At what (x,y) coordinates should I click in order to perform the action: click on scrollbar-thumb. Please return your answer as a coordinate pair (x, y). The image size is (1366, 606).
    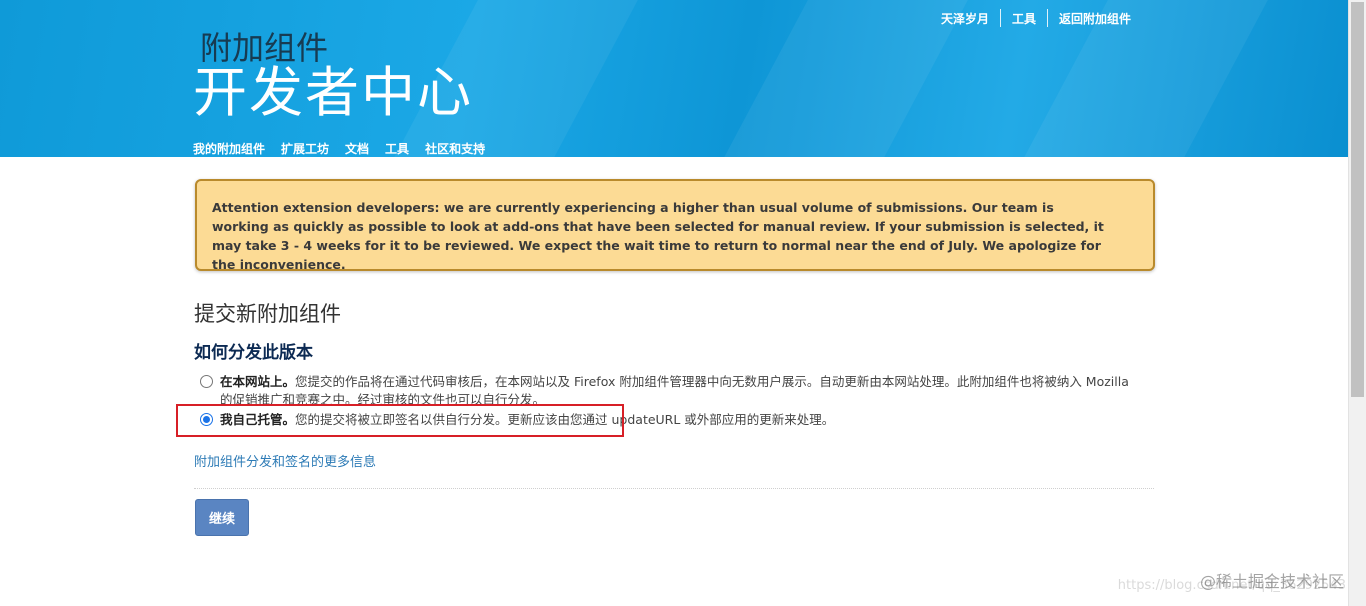
    Looking at the image, I should click on (1357, 199).